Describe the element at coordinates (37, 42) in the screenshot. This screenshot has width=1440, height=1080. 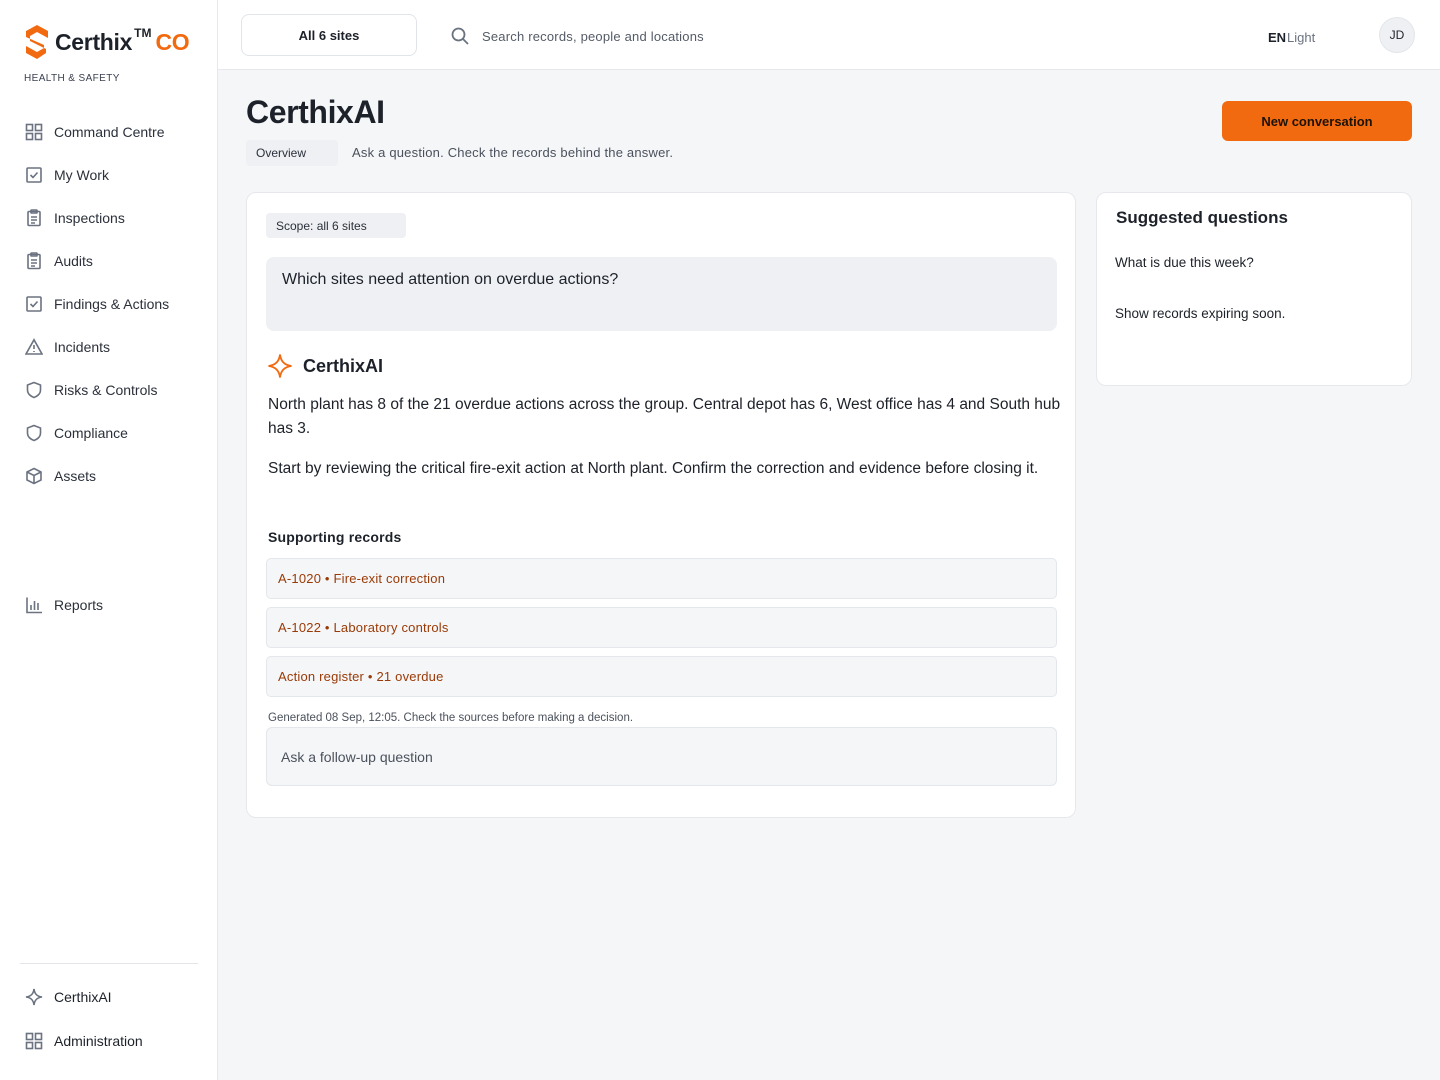
I see `certhix-logo-icon` at that location.